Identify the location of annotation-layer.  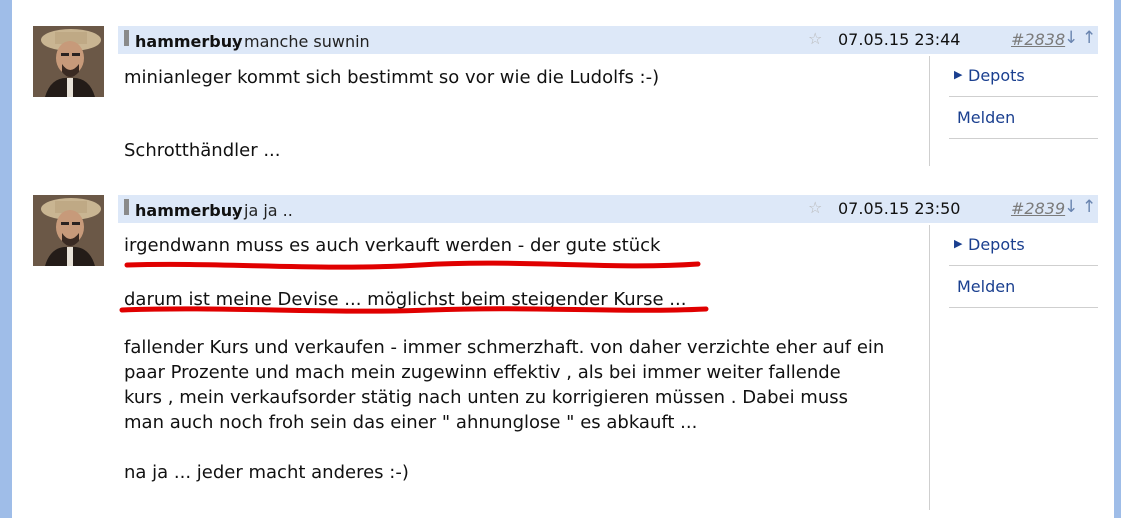
(414, 287).